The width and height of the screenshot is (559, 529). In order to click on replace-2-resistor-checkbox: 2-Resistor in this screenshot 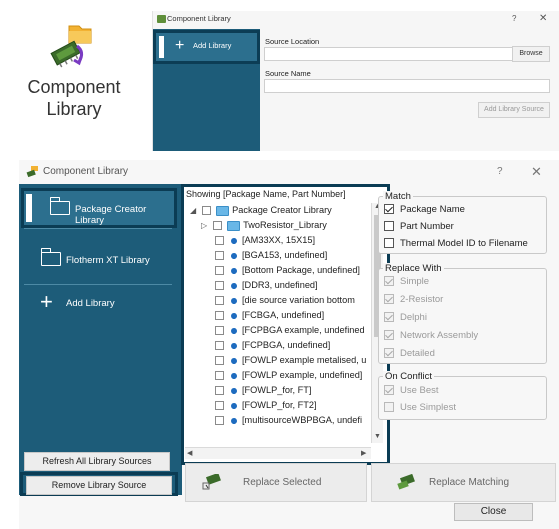, I will do `click(413, 299)`.